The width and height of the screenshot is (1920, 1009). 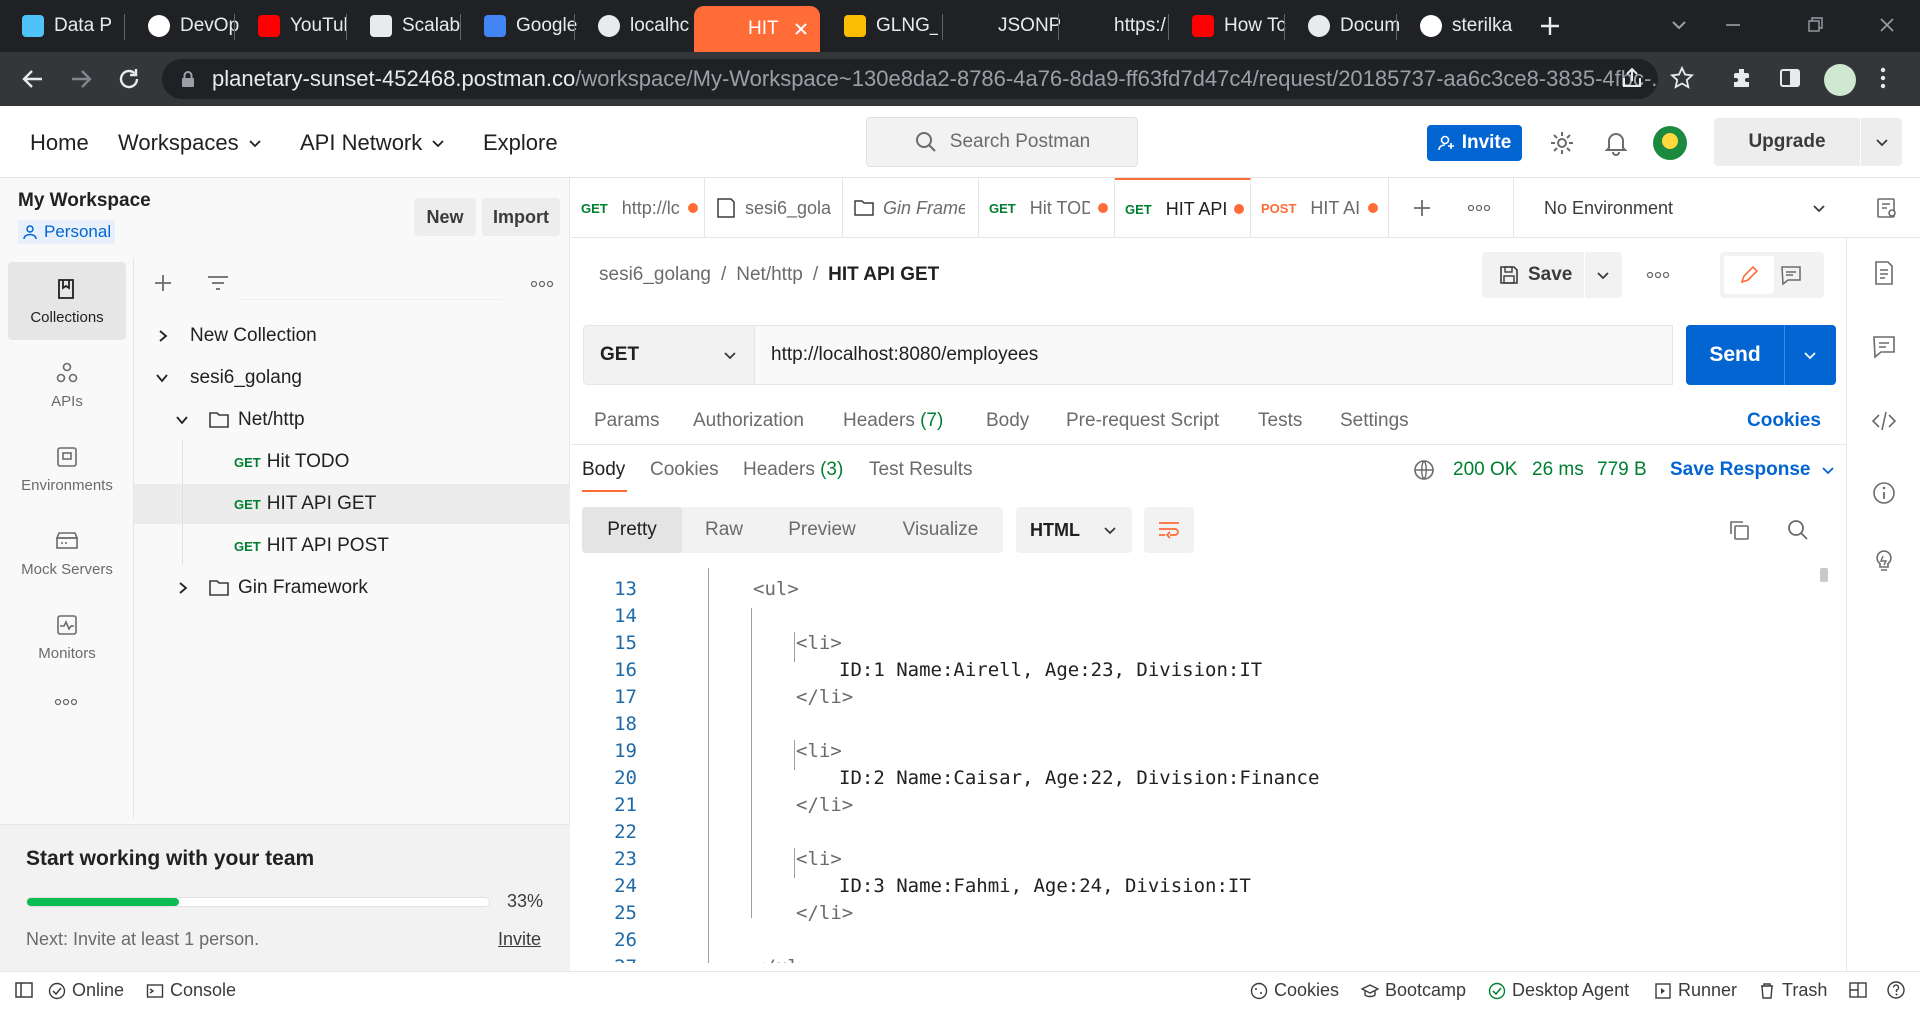 I want to click on chrome-menu-icon, so click(x=1883, y=78).